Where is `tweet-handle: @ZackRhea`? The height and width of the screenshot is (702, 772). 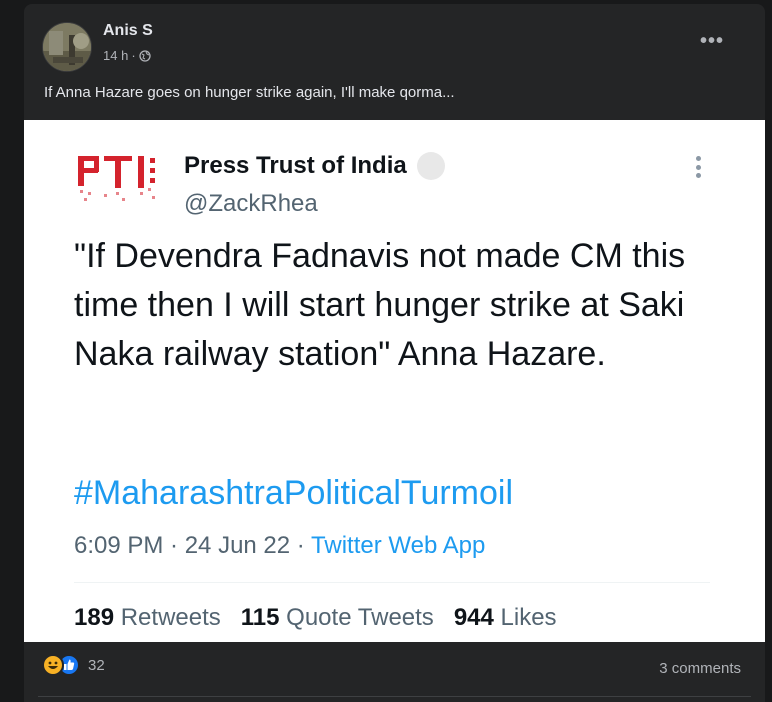 tweet-handle: @ZackRhea is located at coordinates (251, 204).